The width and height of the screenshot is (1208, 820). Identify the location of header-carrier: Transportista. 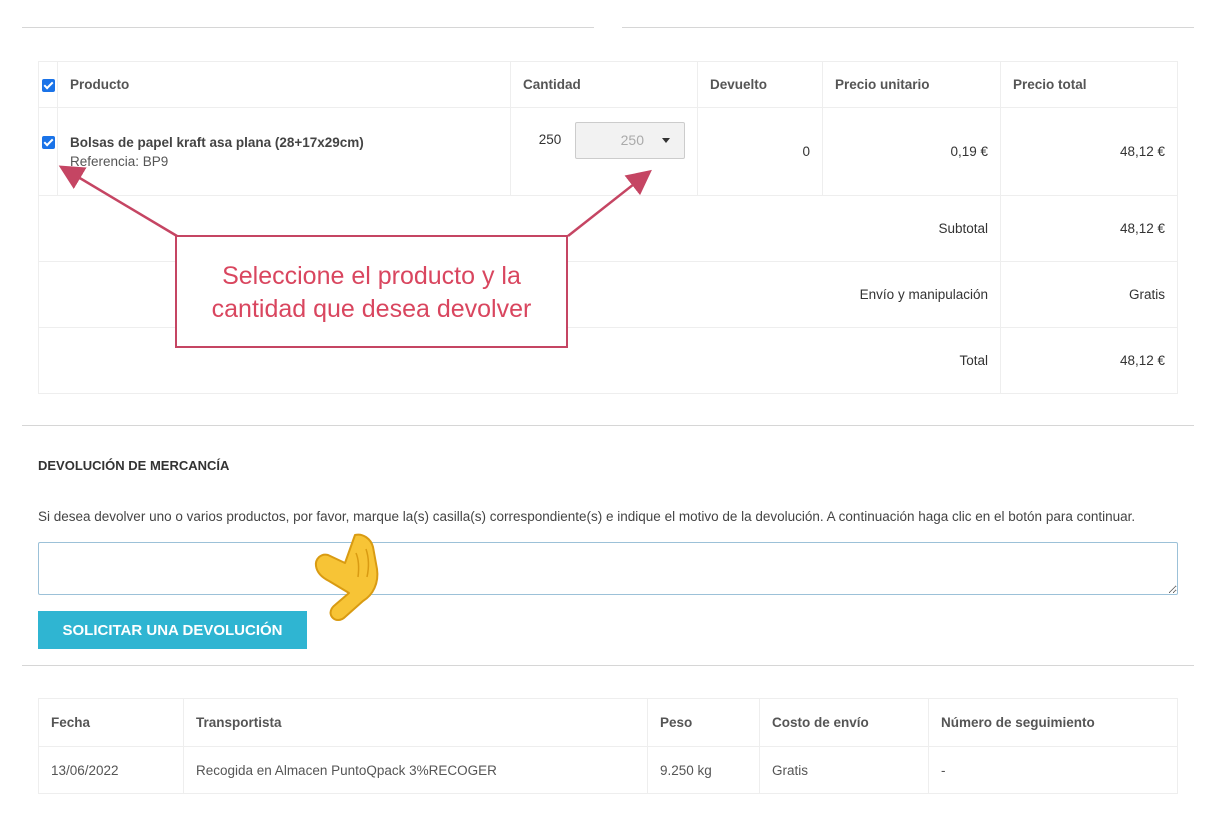
(415, 722).